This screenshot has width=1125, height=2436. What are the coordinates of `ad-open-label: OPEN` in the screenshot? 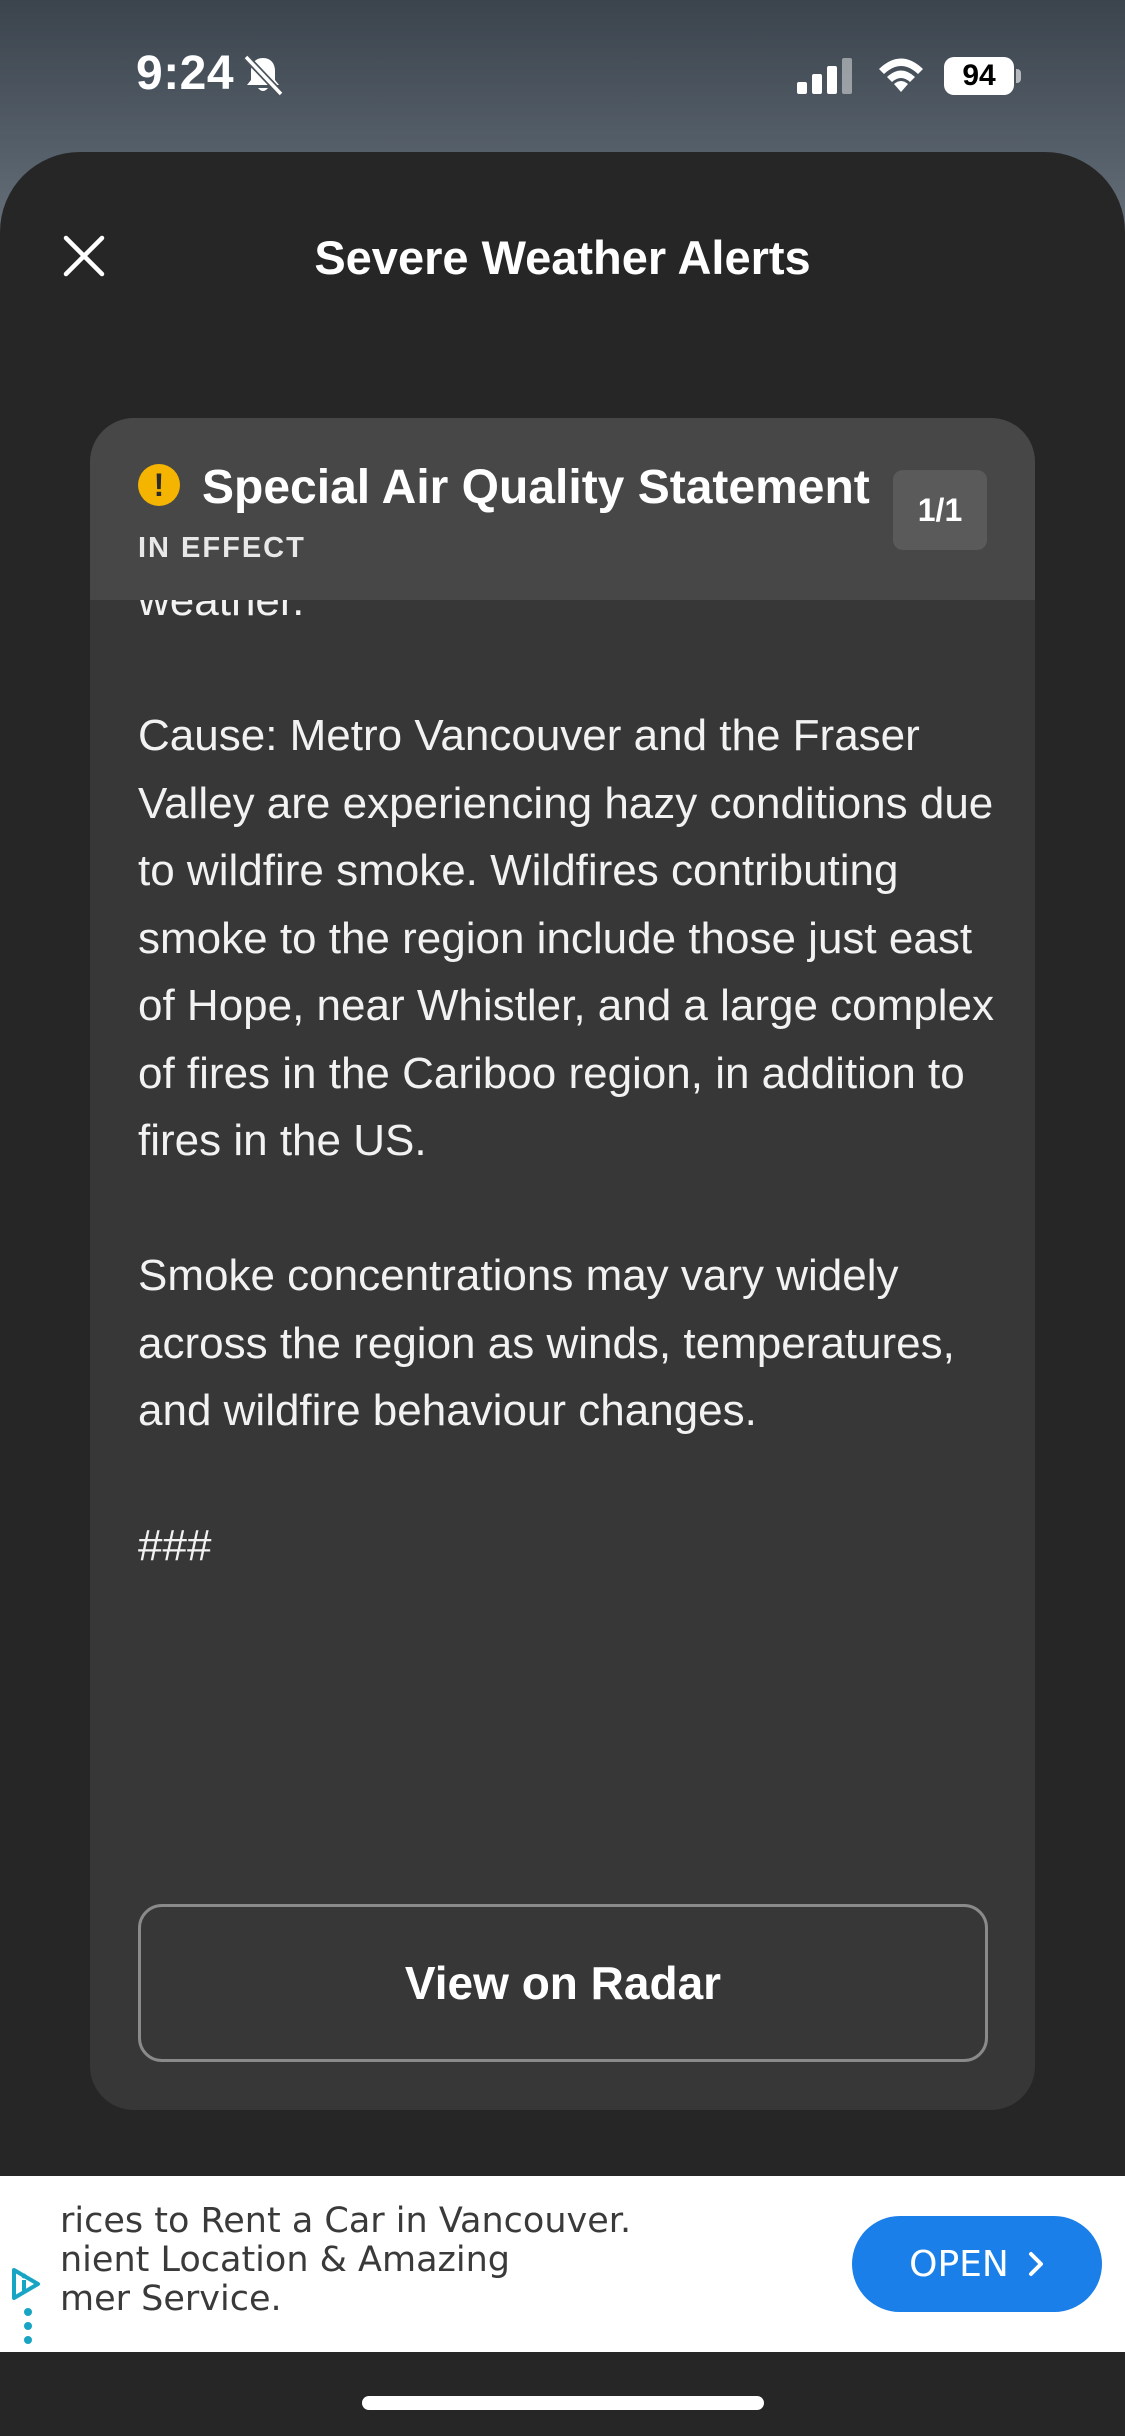 It's located at (959, 2264).